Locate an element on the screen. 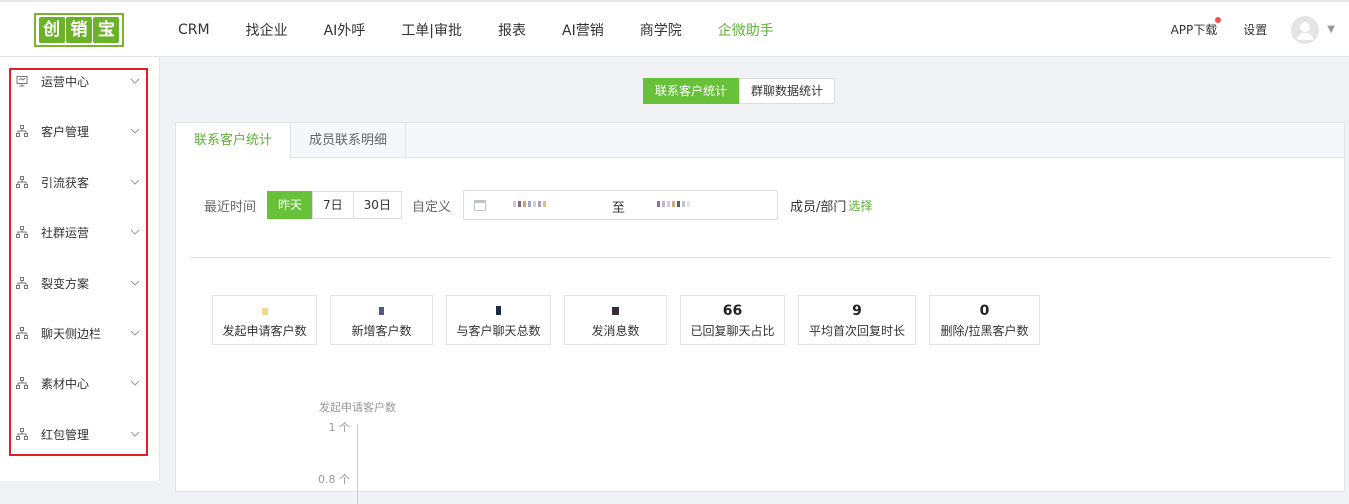  sidebar-item-label: 引流获客 is located at coordinates (65, 182).